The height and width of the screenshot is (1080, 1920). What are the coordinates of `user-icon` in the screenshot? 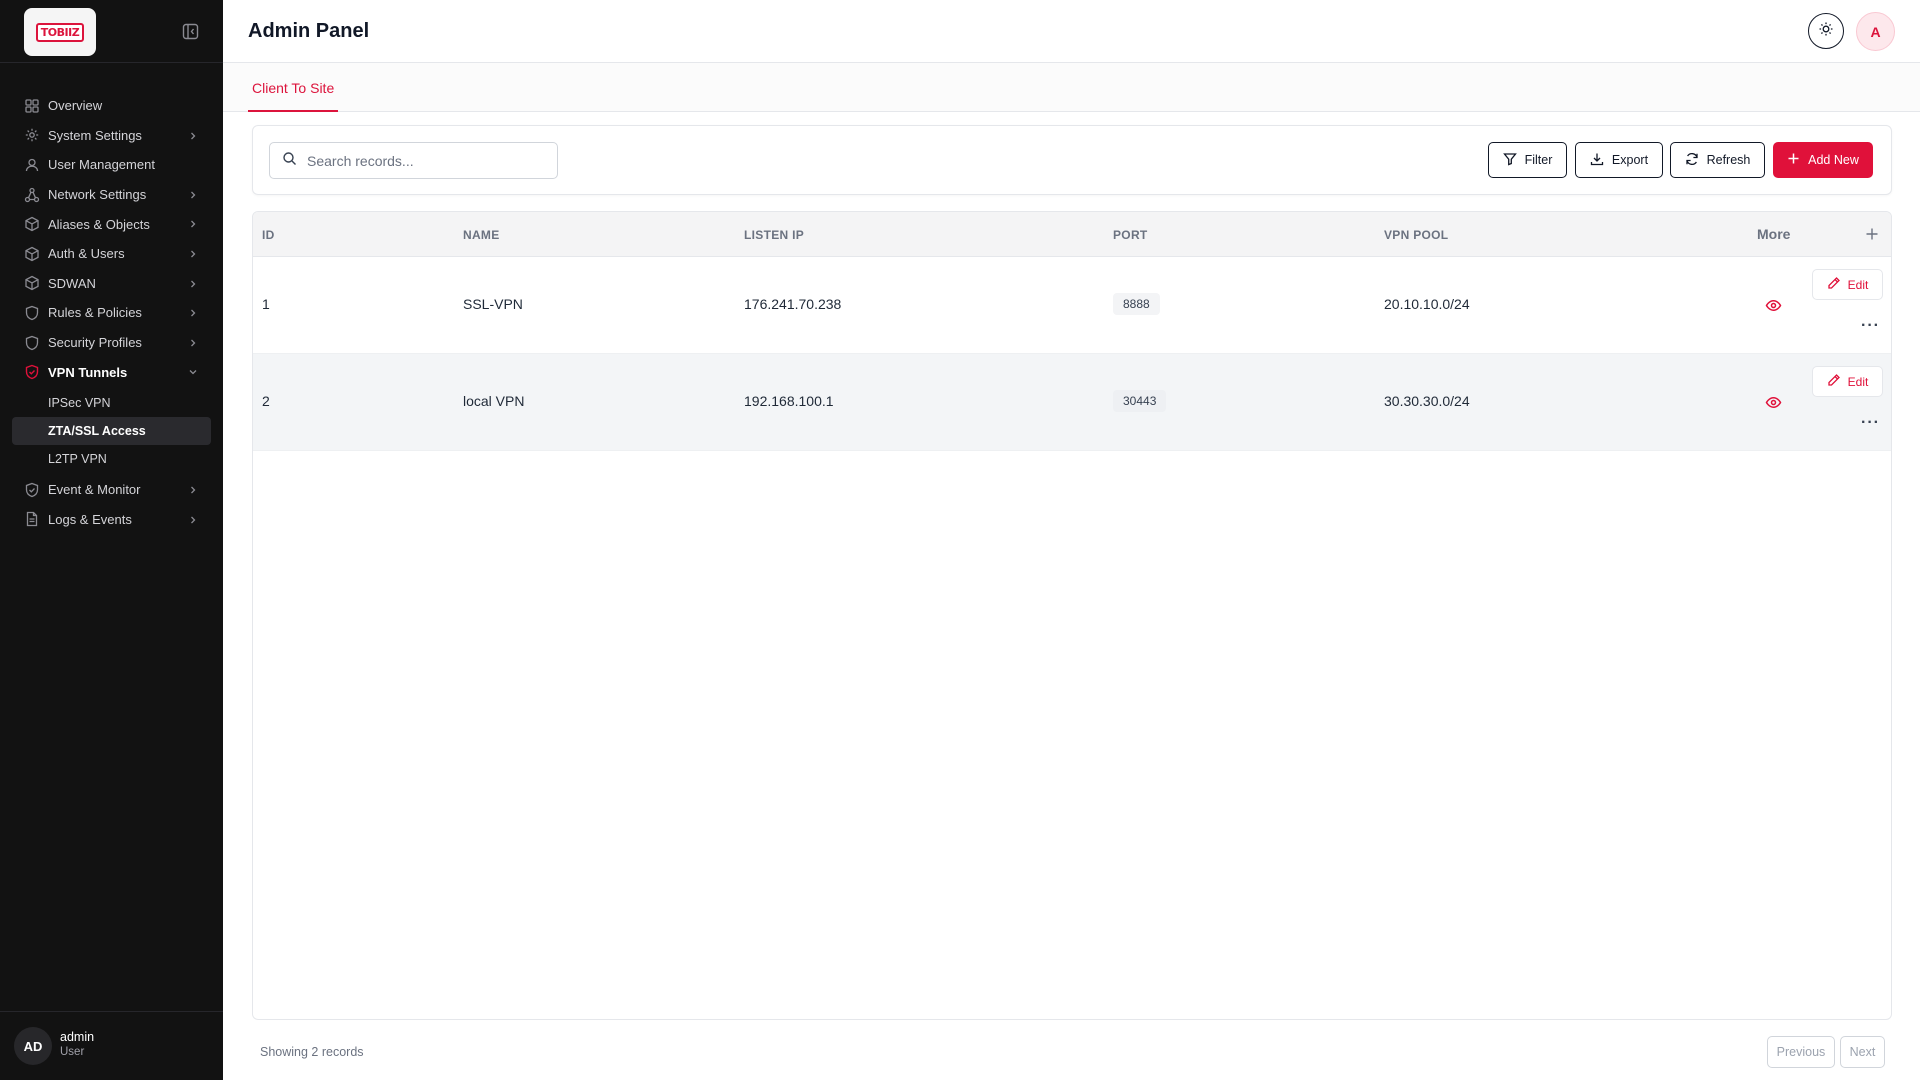 It's located at (32, 165).